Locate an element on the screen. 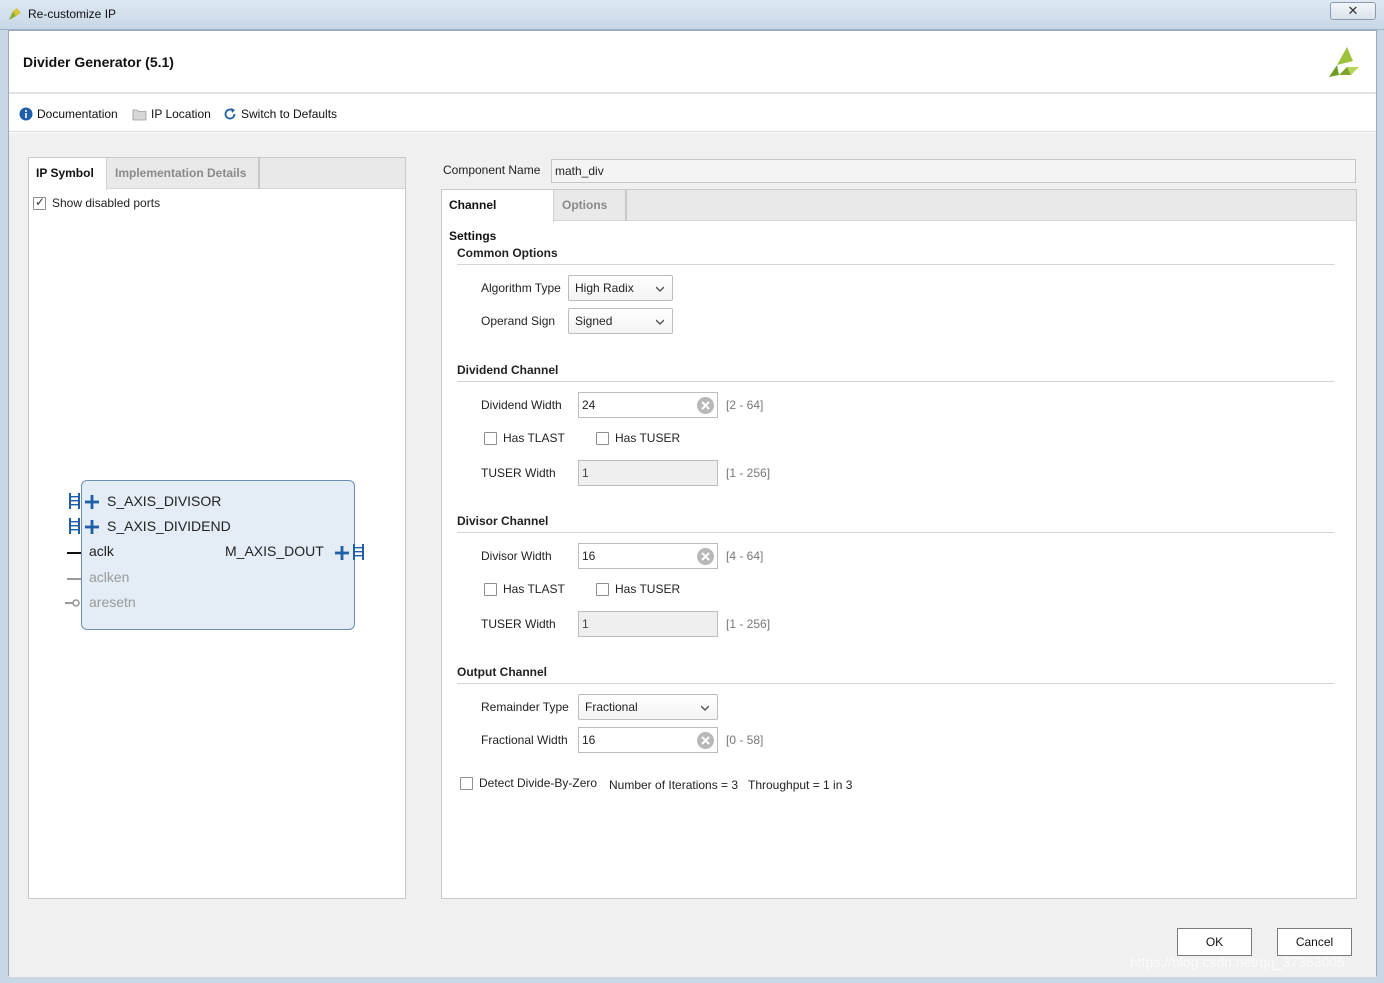 The image size is (1384, 983). show-disabled-ports-row: Show disabled ports is located at coordinates (97, 202).